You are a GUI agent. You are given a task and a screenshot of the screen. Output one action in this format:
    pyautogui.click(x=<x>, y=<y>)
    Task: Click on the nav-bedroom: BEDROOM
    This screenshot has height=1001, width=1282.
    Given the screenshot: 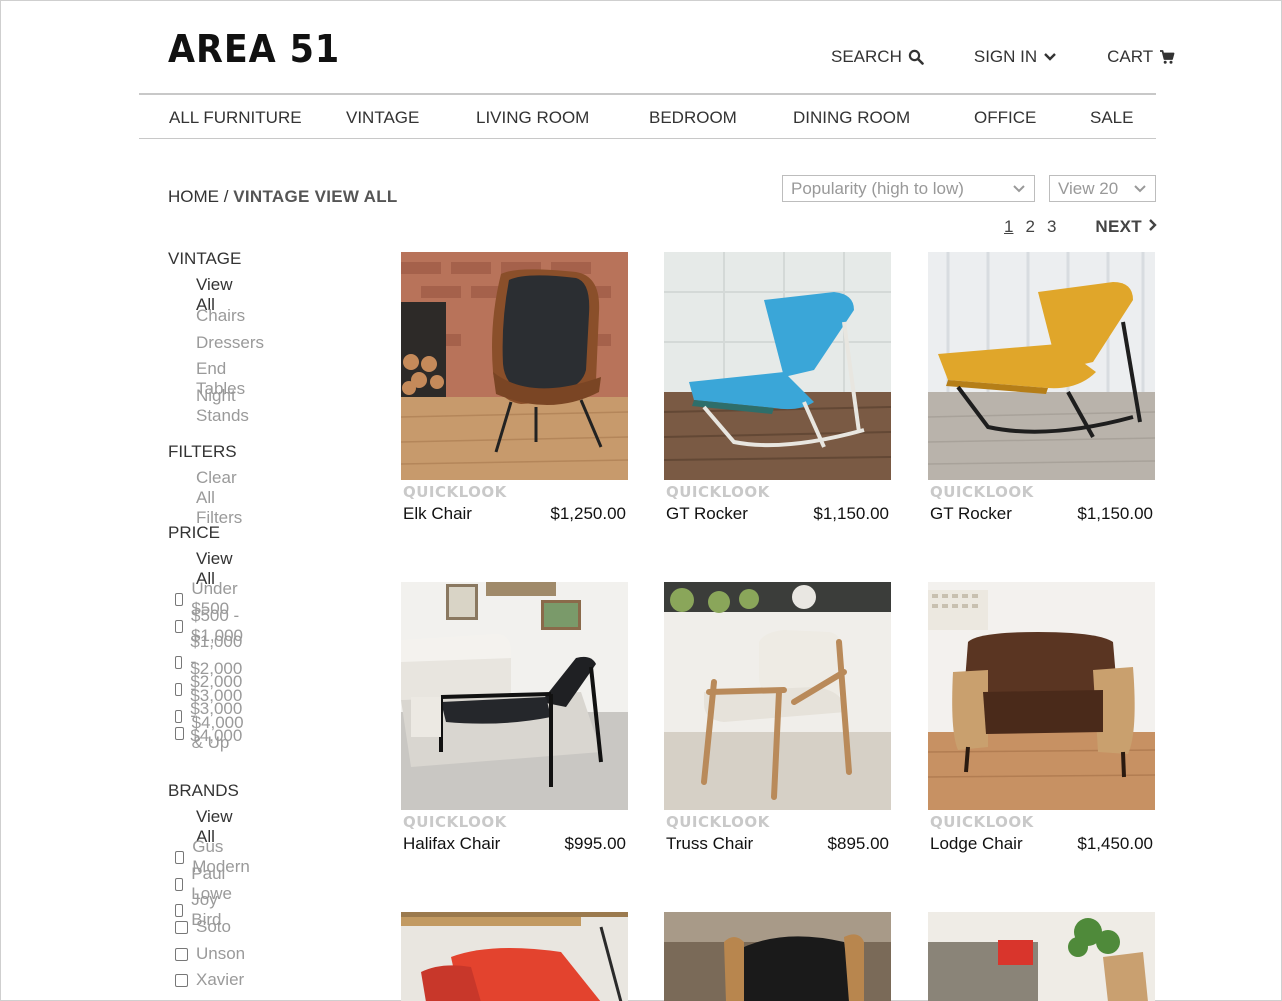 What is the action you would take?
    pyautogui.click(x=693, y=118)
    